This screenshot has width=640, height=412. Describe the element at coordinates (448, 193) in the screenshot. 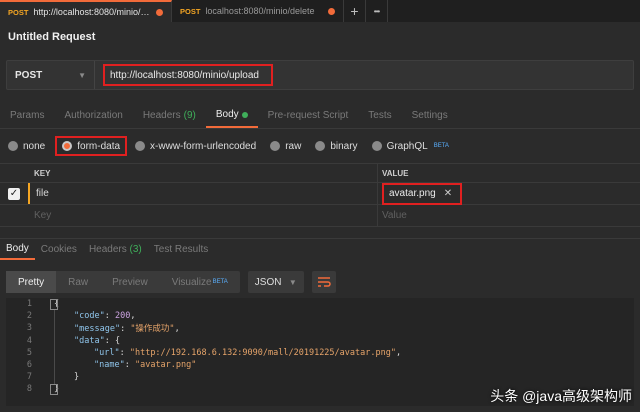

I see `remove-file-icon: ✕` at that location.